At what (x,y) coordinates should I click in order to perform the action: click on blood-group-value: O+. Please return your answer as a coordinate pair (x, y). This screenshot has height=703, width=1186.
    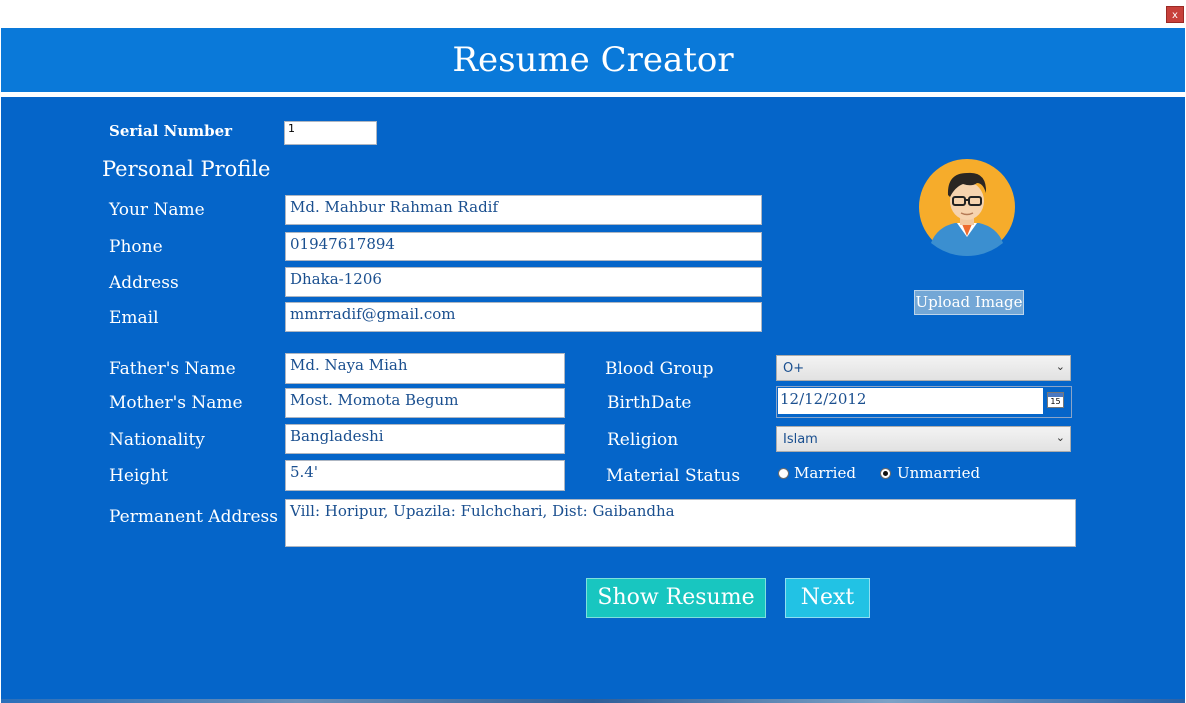
    Looking at the image, I should click on (794, 368).